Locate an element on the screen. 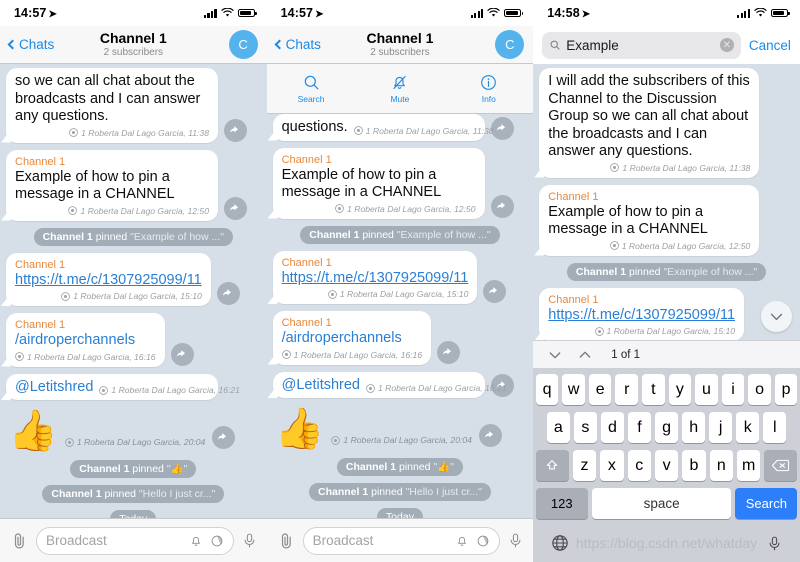  key-z: z is located at coordinates (584, 465).